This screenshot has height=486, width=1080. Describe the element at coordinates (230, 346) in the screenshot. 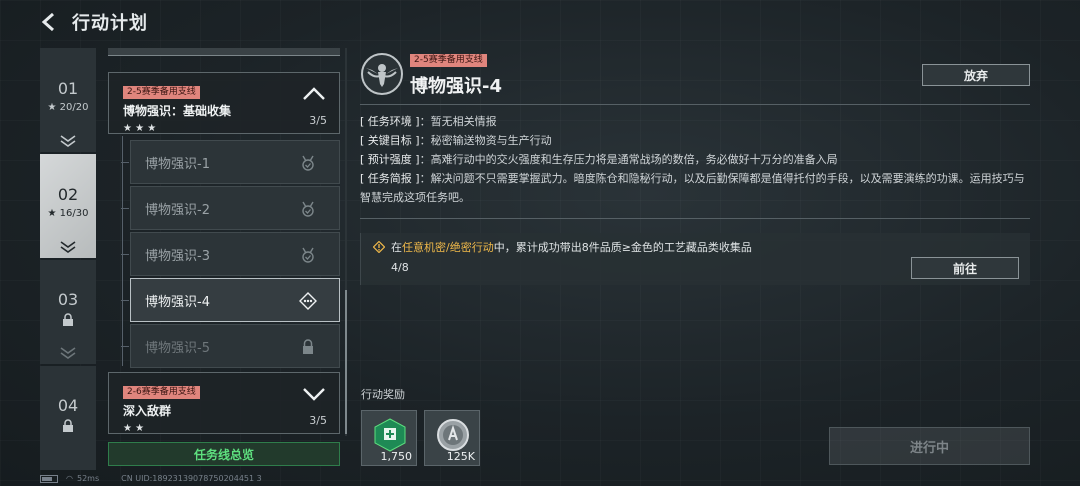

I see `submission-item-locked: 博物强识-5` at that location.